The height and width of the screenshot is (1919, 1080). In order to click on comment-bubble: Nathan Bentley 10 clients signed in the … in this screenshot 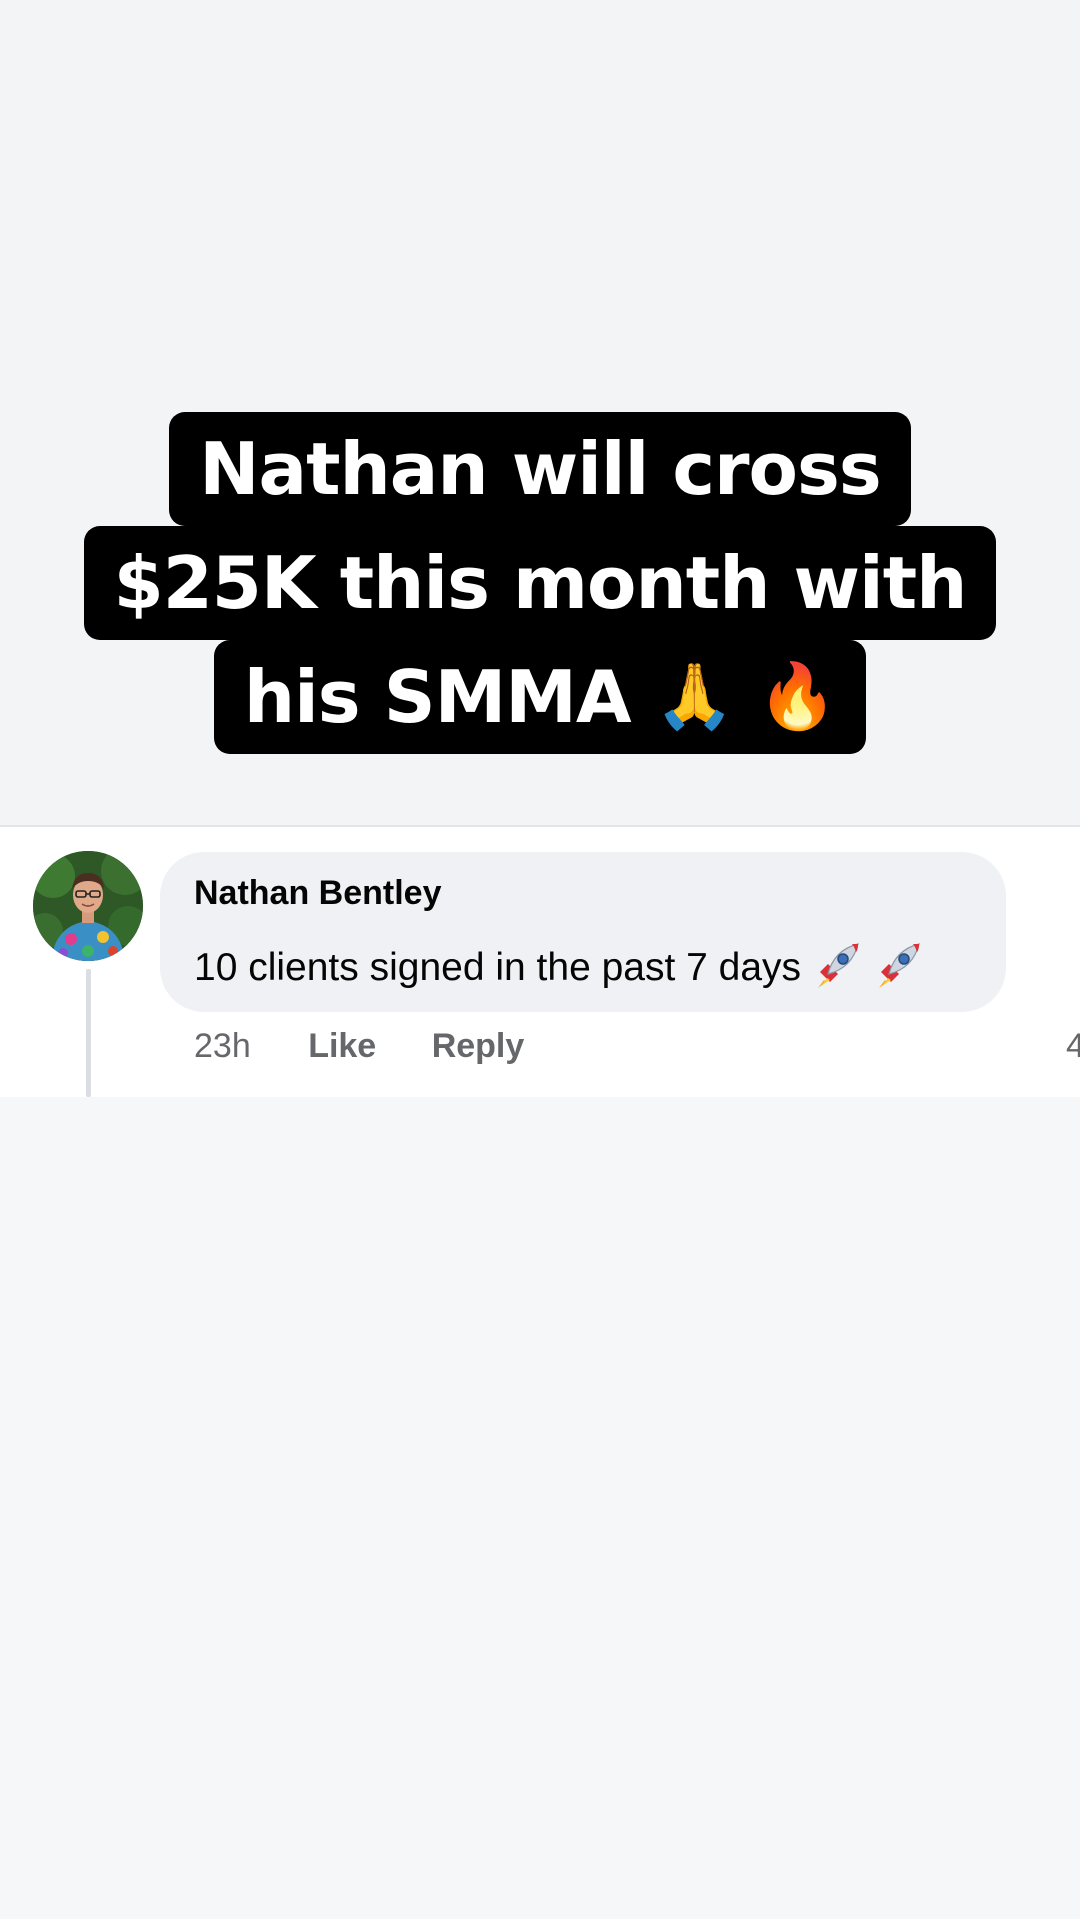, I will do `click(583, 932)`.